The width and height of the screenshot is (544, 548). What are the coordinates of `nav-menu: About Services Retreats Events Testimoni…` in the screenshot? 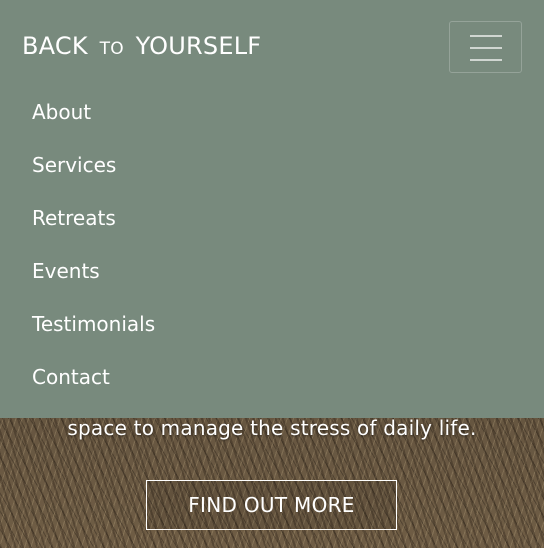 It's located at (93, 259).